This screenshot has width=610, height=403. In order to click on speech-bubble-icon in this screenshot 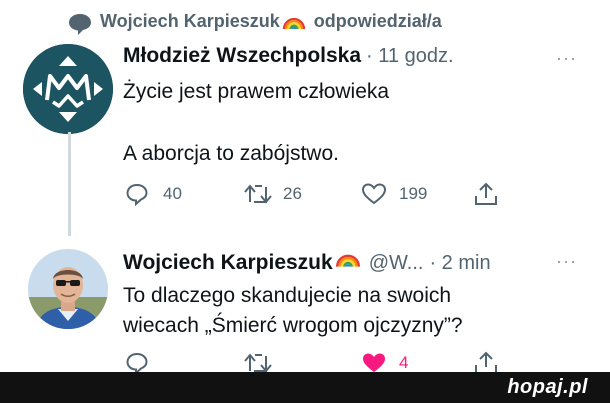, I will do `click(80, 24)`.